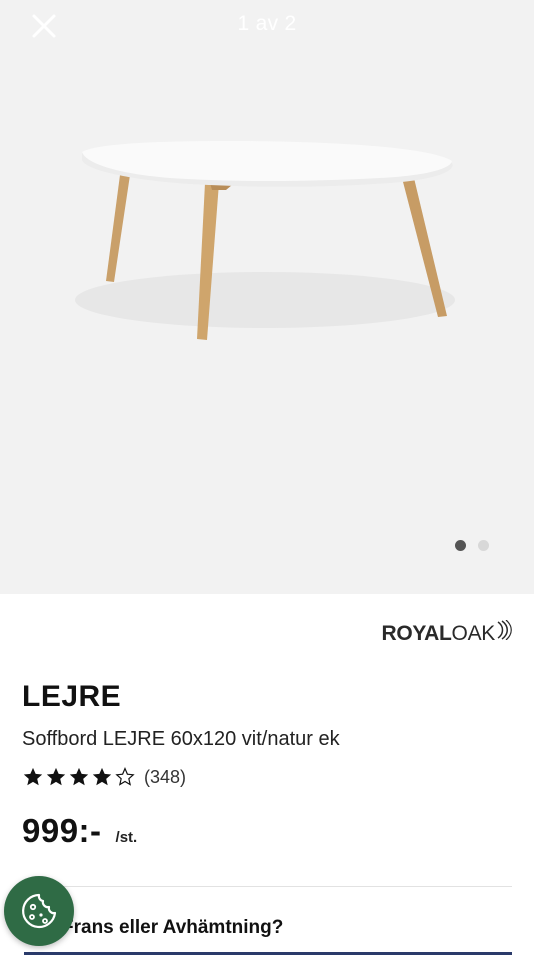  Describe the element at coordinates (165, 777) in the screenshot. I see `review-count: (348)` at that location.